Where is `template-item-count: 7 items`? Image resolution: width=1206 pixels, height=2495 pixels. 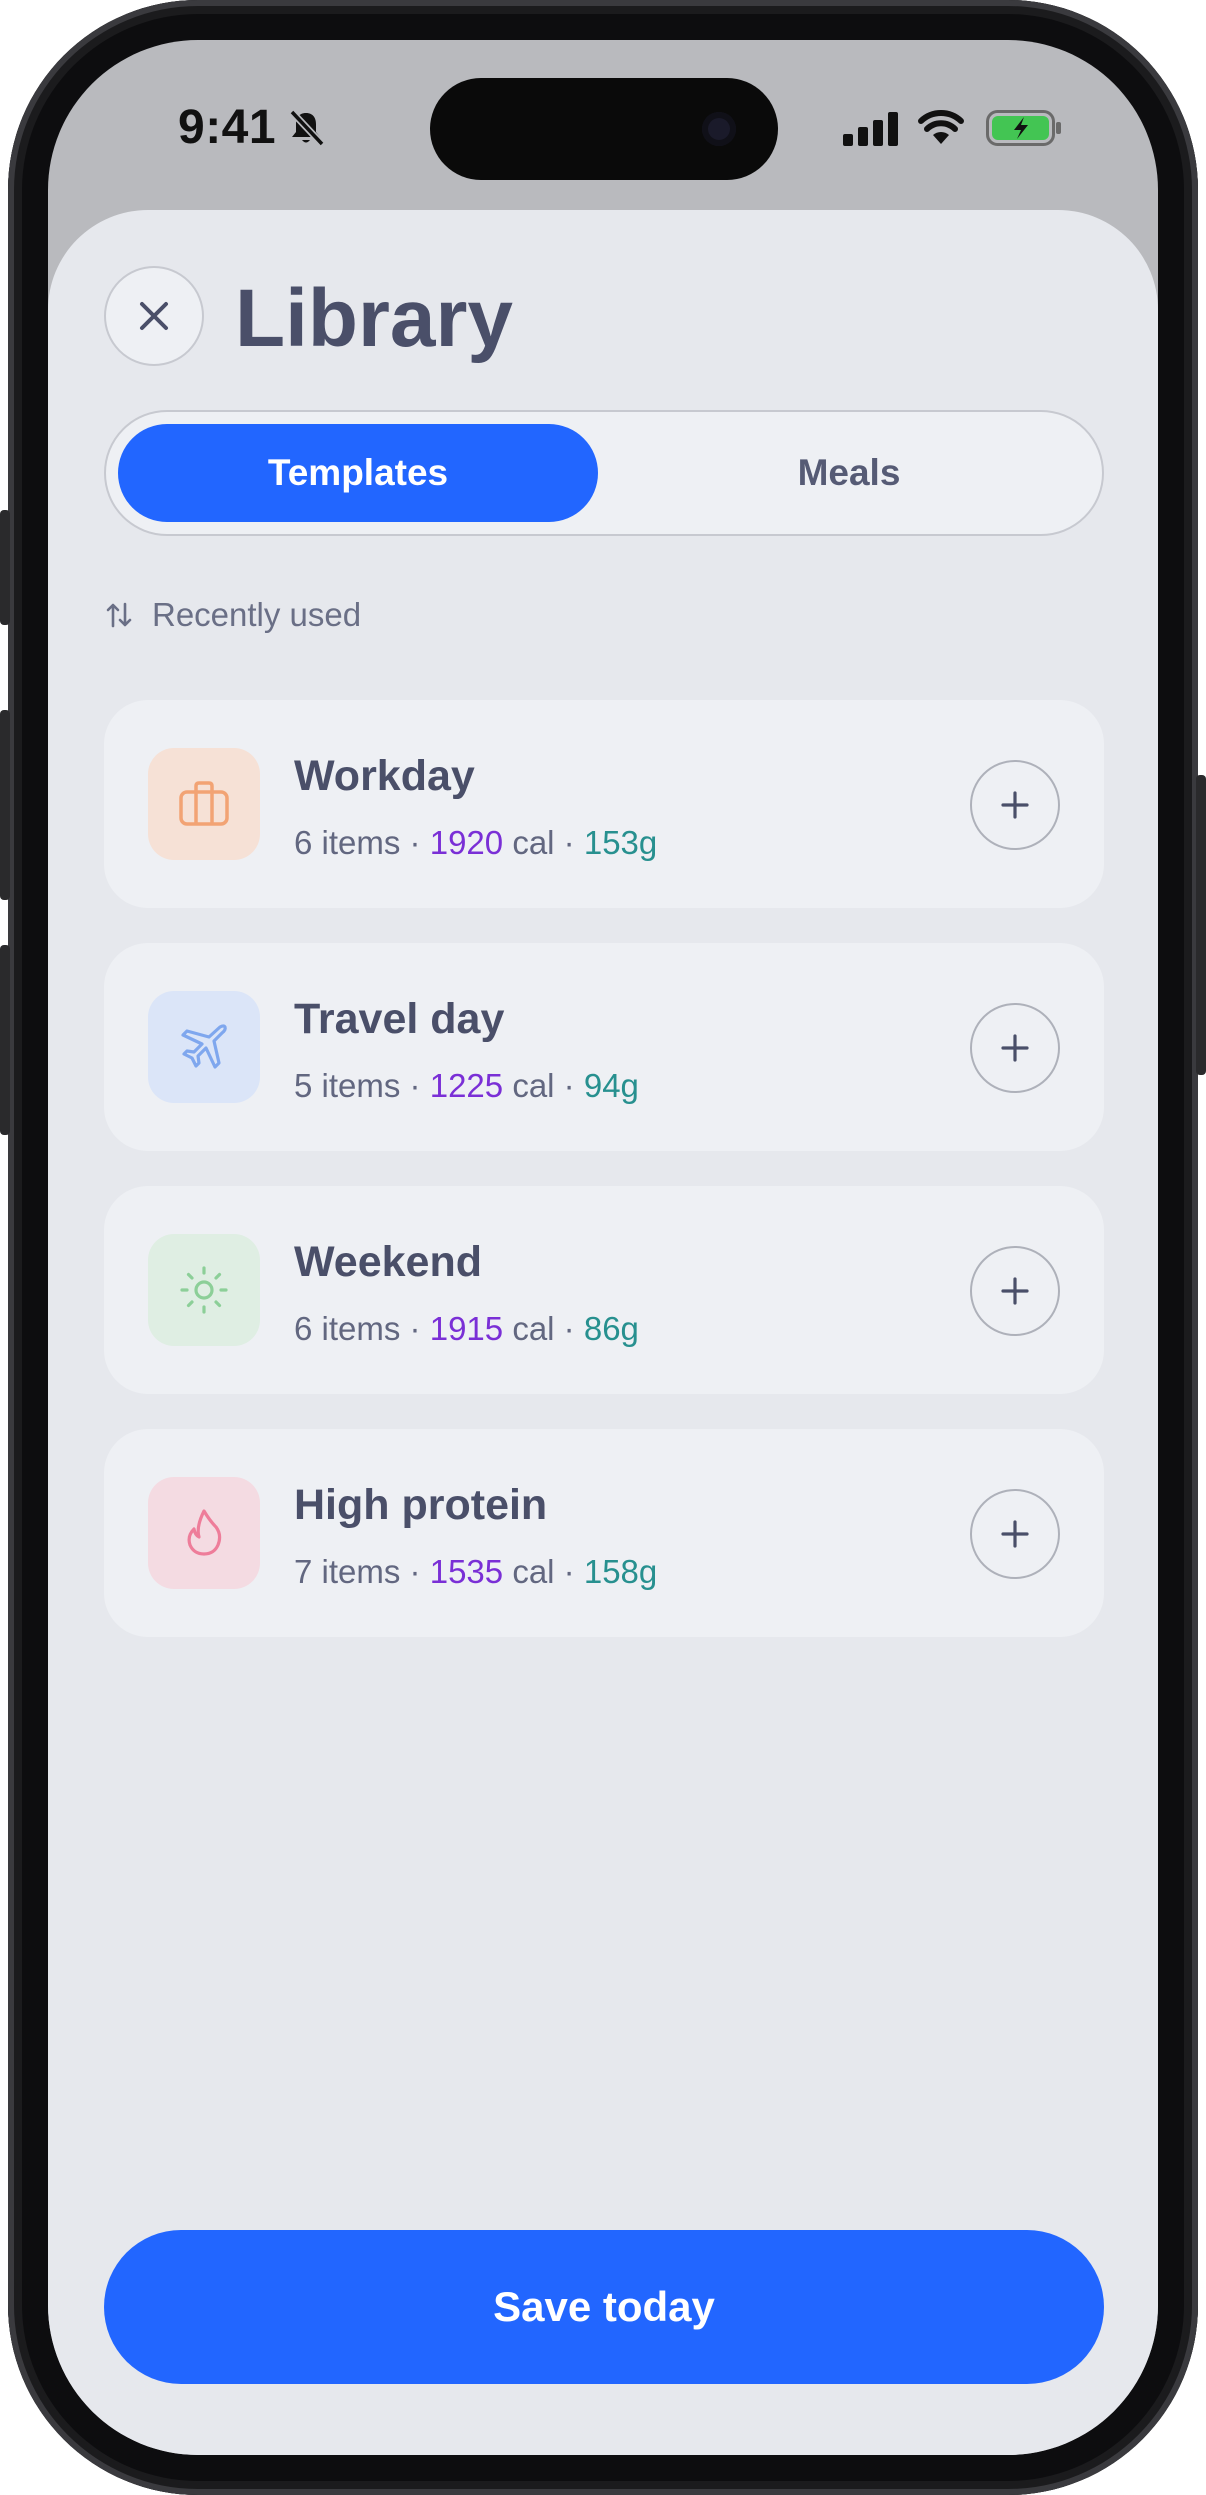 template-item-count: 7 items is located at coordinates (347, 1571).